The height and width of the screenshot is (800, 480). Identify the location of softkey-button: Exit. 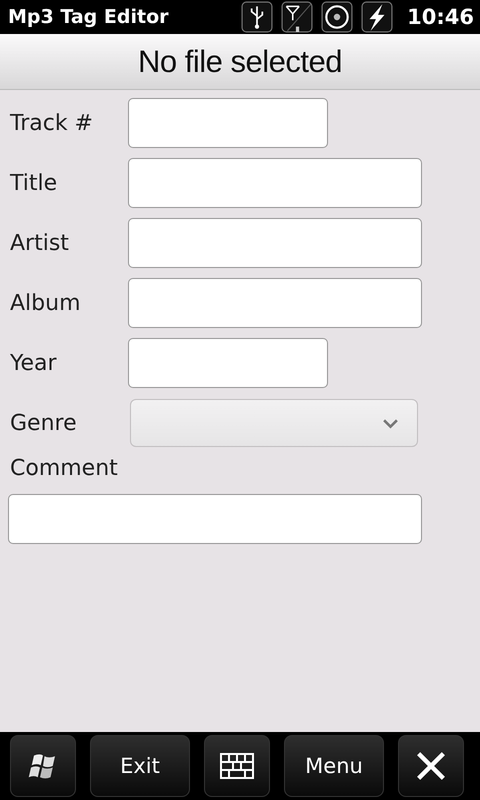
(140, 766).